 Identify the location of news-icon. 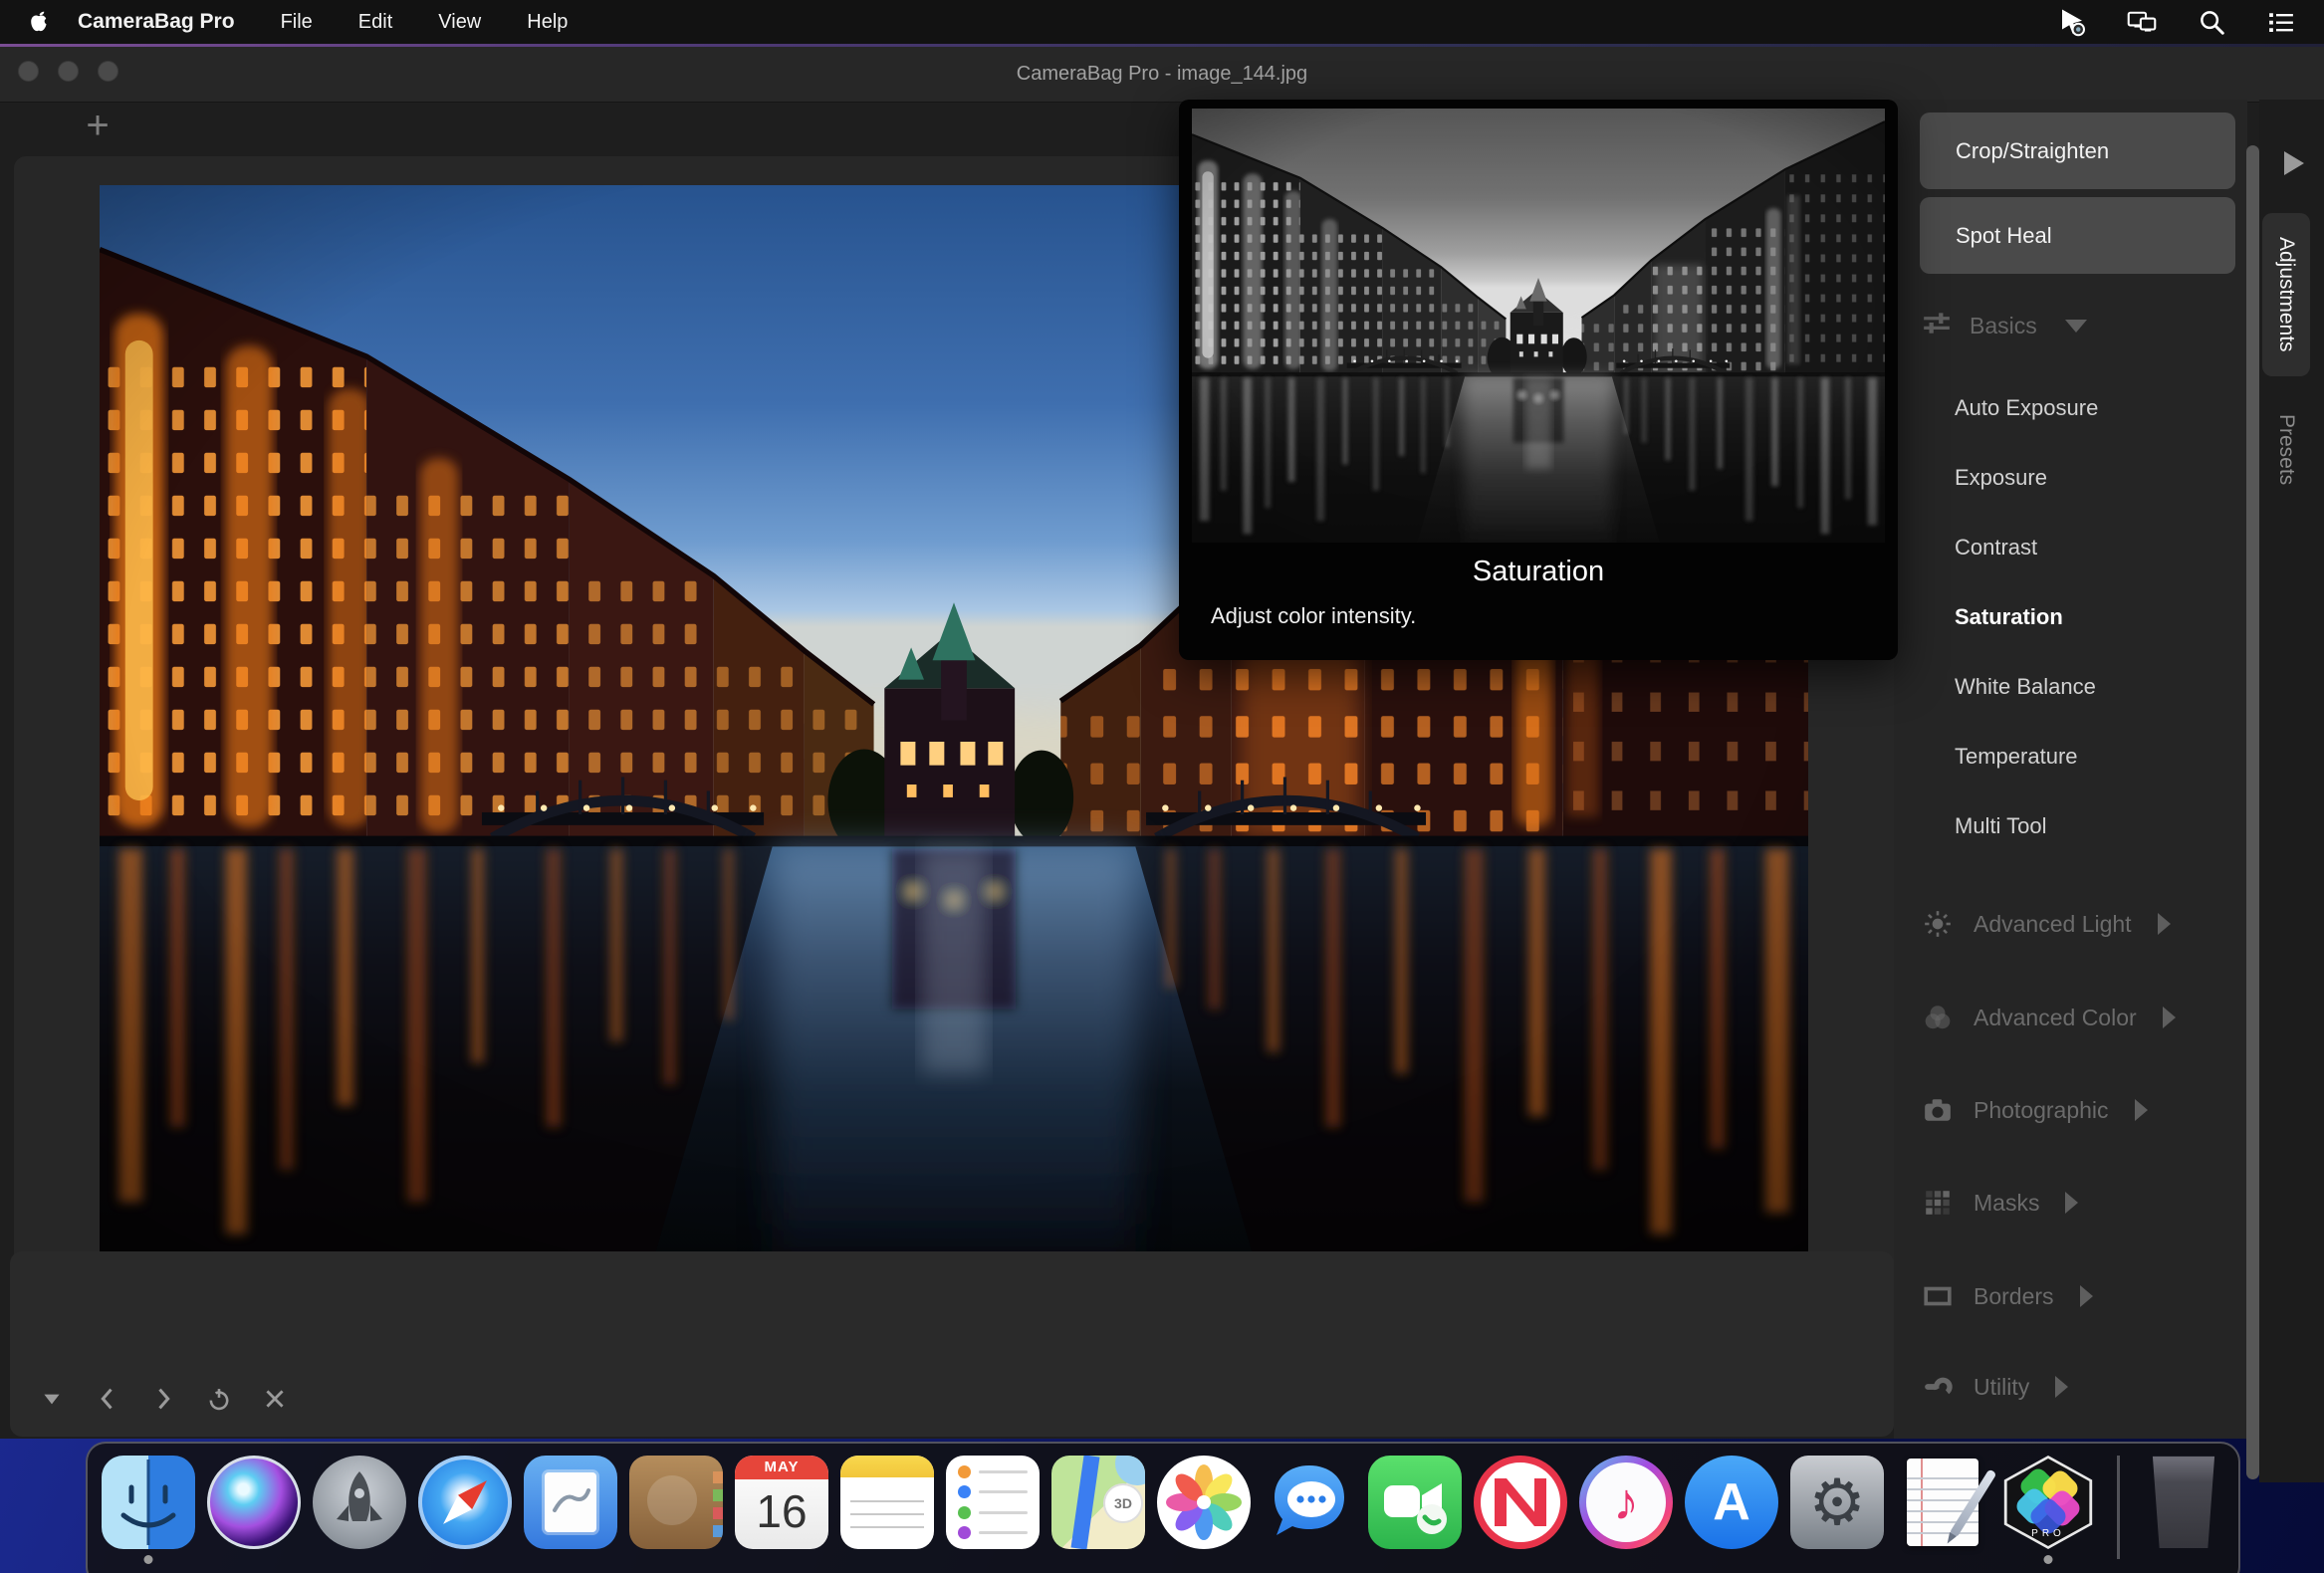
(1520, 1502).